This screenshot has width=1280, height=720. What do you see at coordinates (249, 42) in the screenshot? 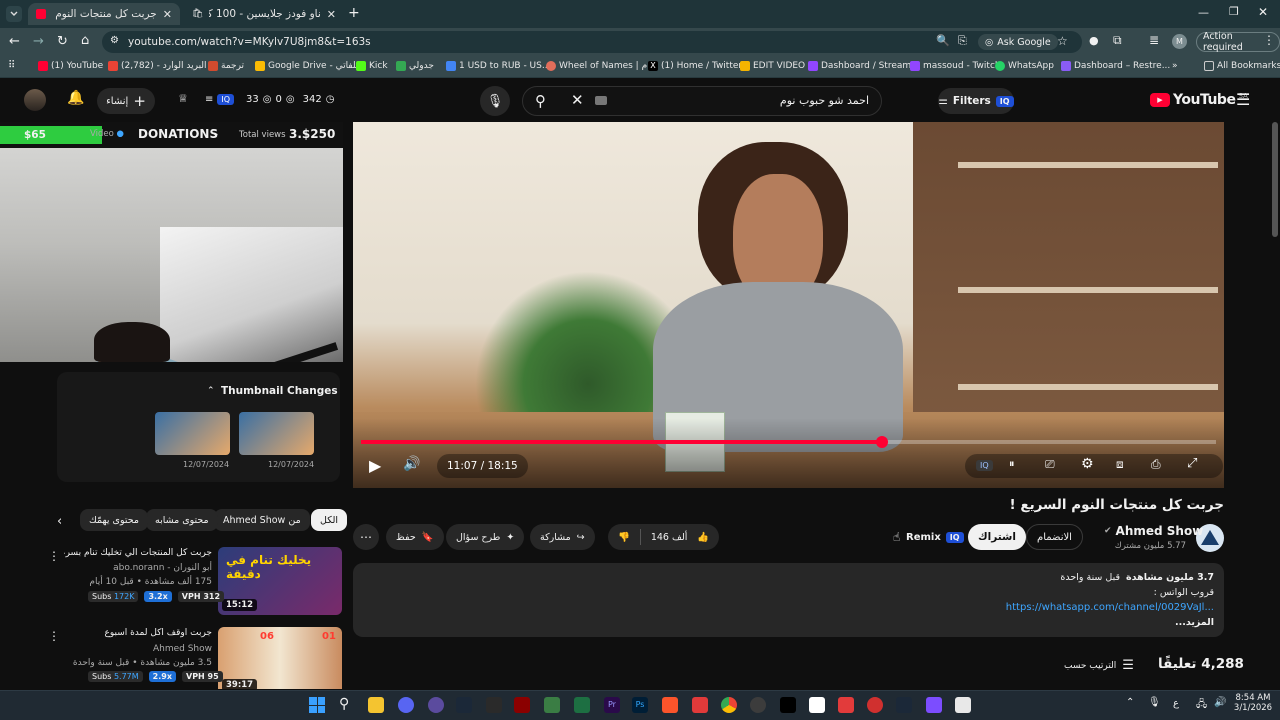
I see `url-text: youtube.com/watch?v=MKylv7U8jm8&t=163s` at bounding box center [249, 42].